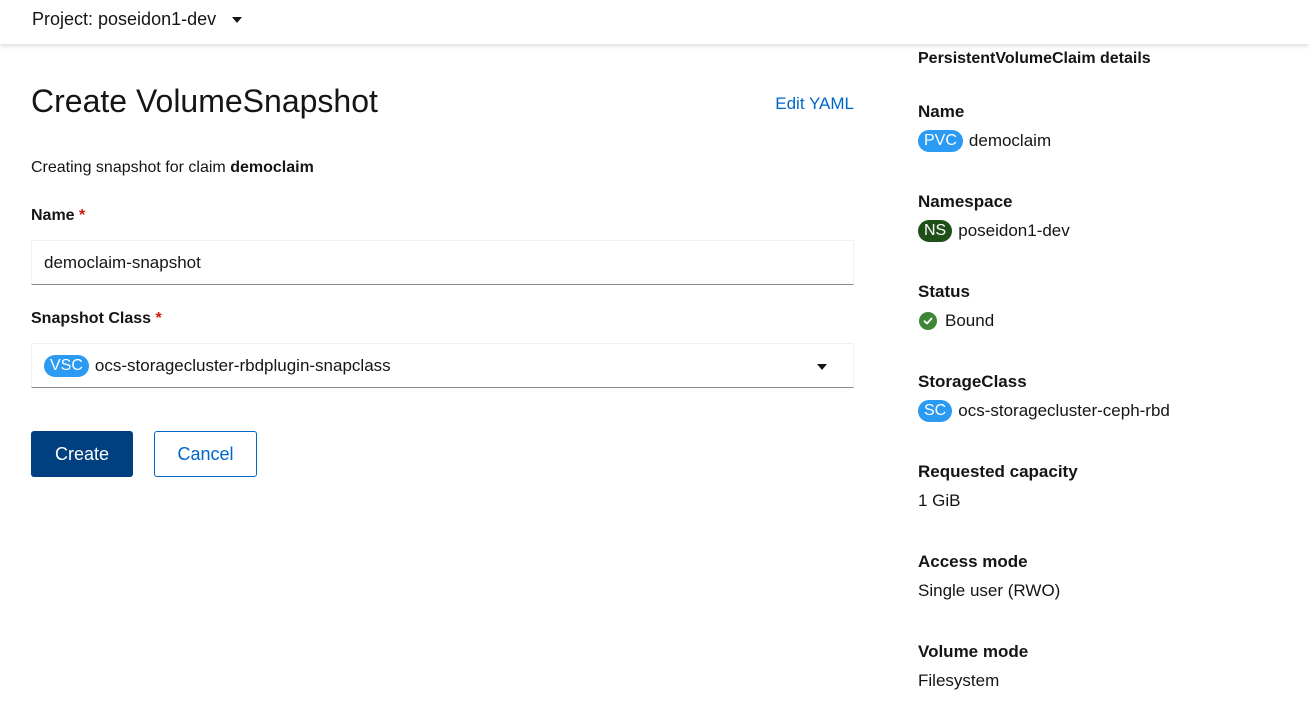 This screenshot has height=704, width=1309. What do you see at coordinates (970, 320) in the screenshot?
I see `status-text: Bound` at bounding box center [970, 320].